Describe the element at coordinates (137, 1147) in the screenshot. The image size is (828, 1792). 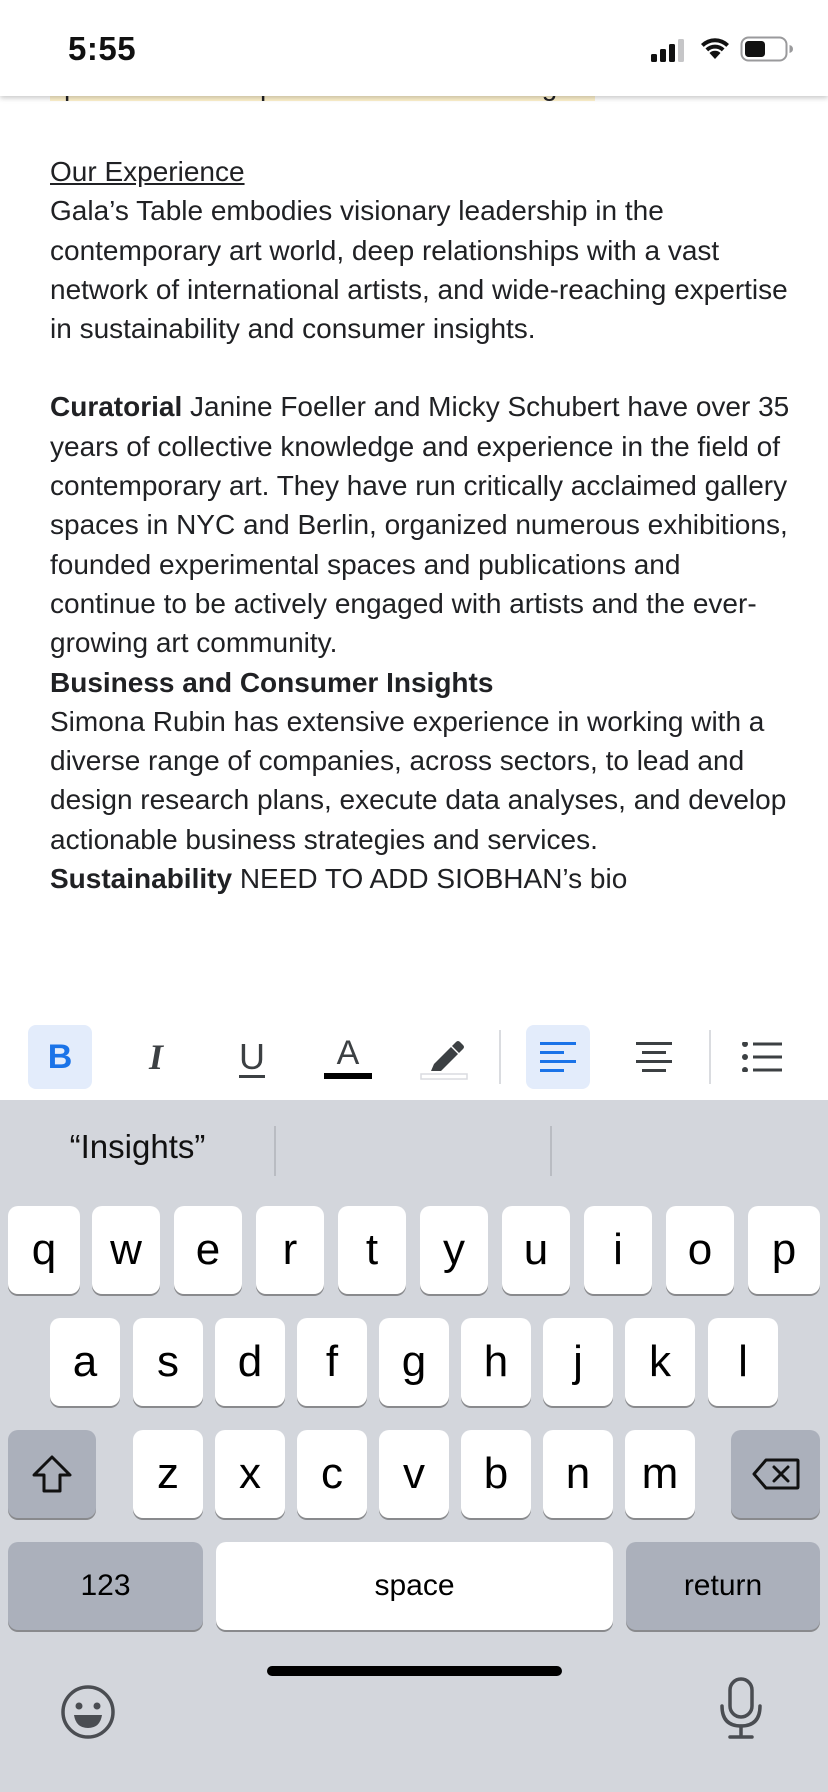
I see `suggestion-1: “Insights”` at that location.